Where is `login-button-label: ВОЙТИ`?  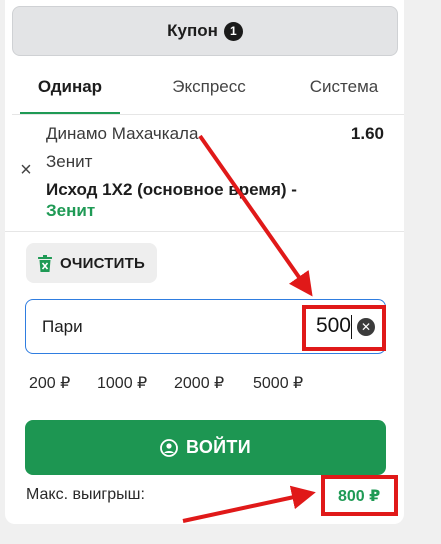 login-button-label: ВОЙТИ is located at coordinates (218, 447).